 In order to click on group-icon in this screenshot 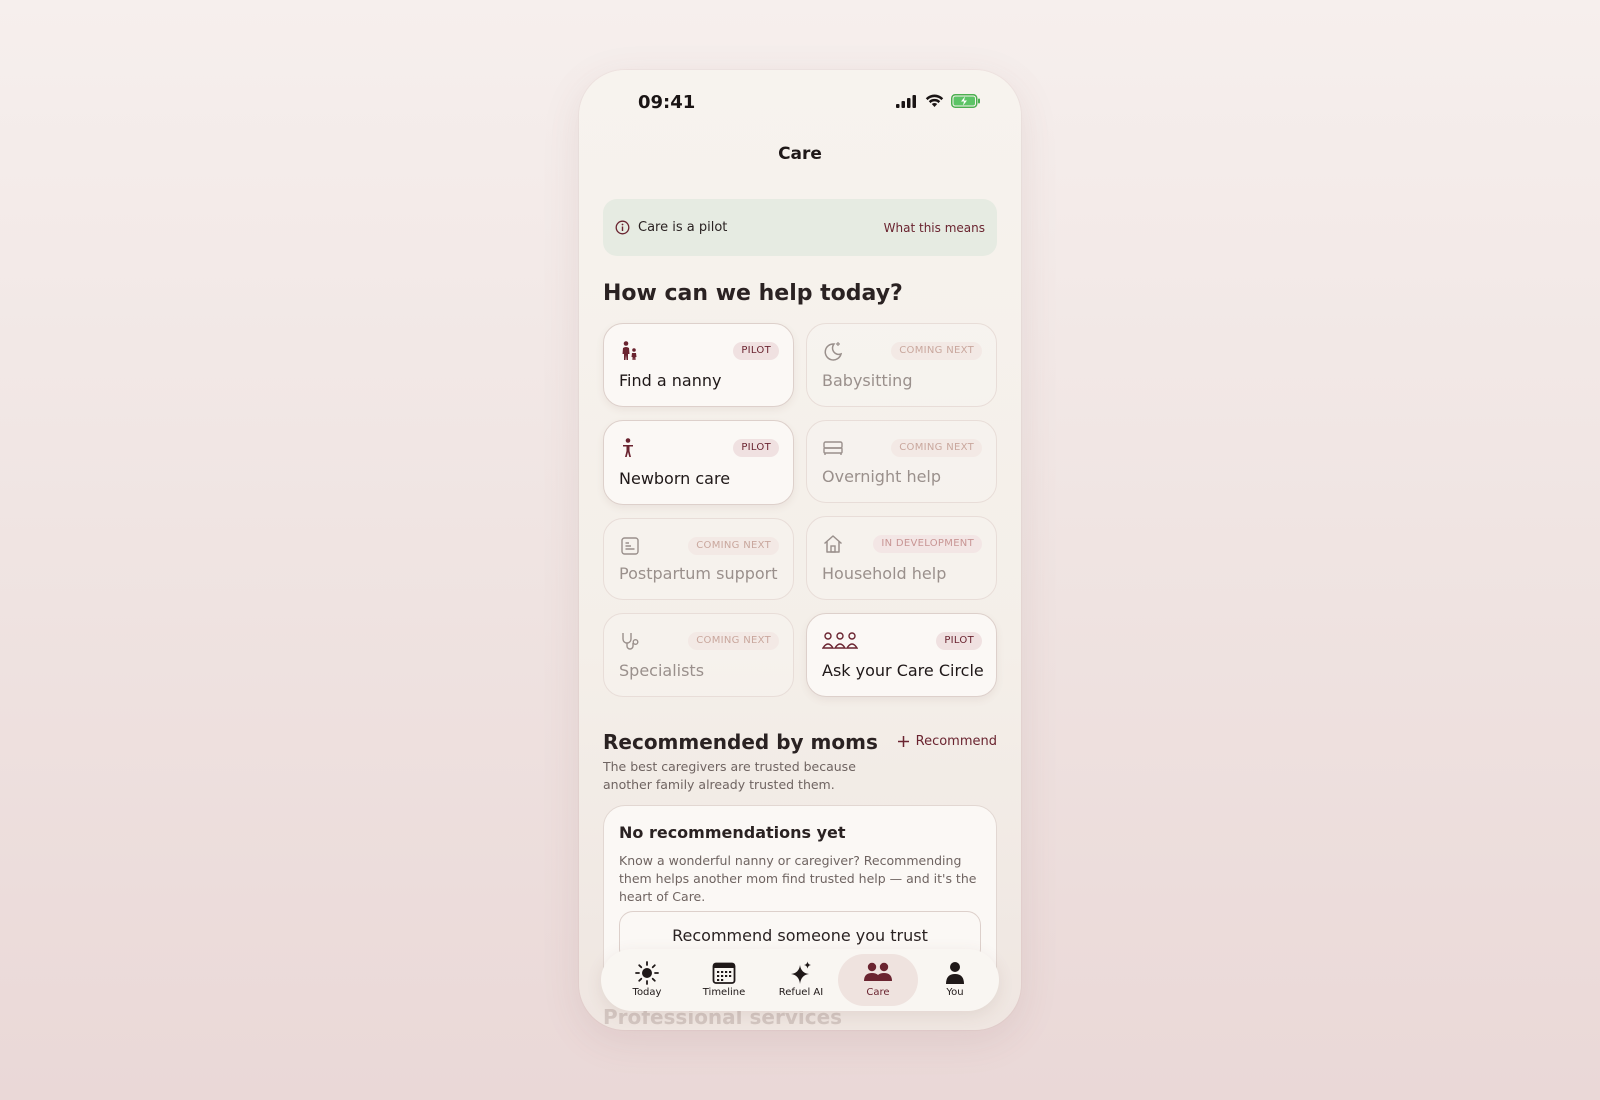, I will do `click(840, 640)`.